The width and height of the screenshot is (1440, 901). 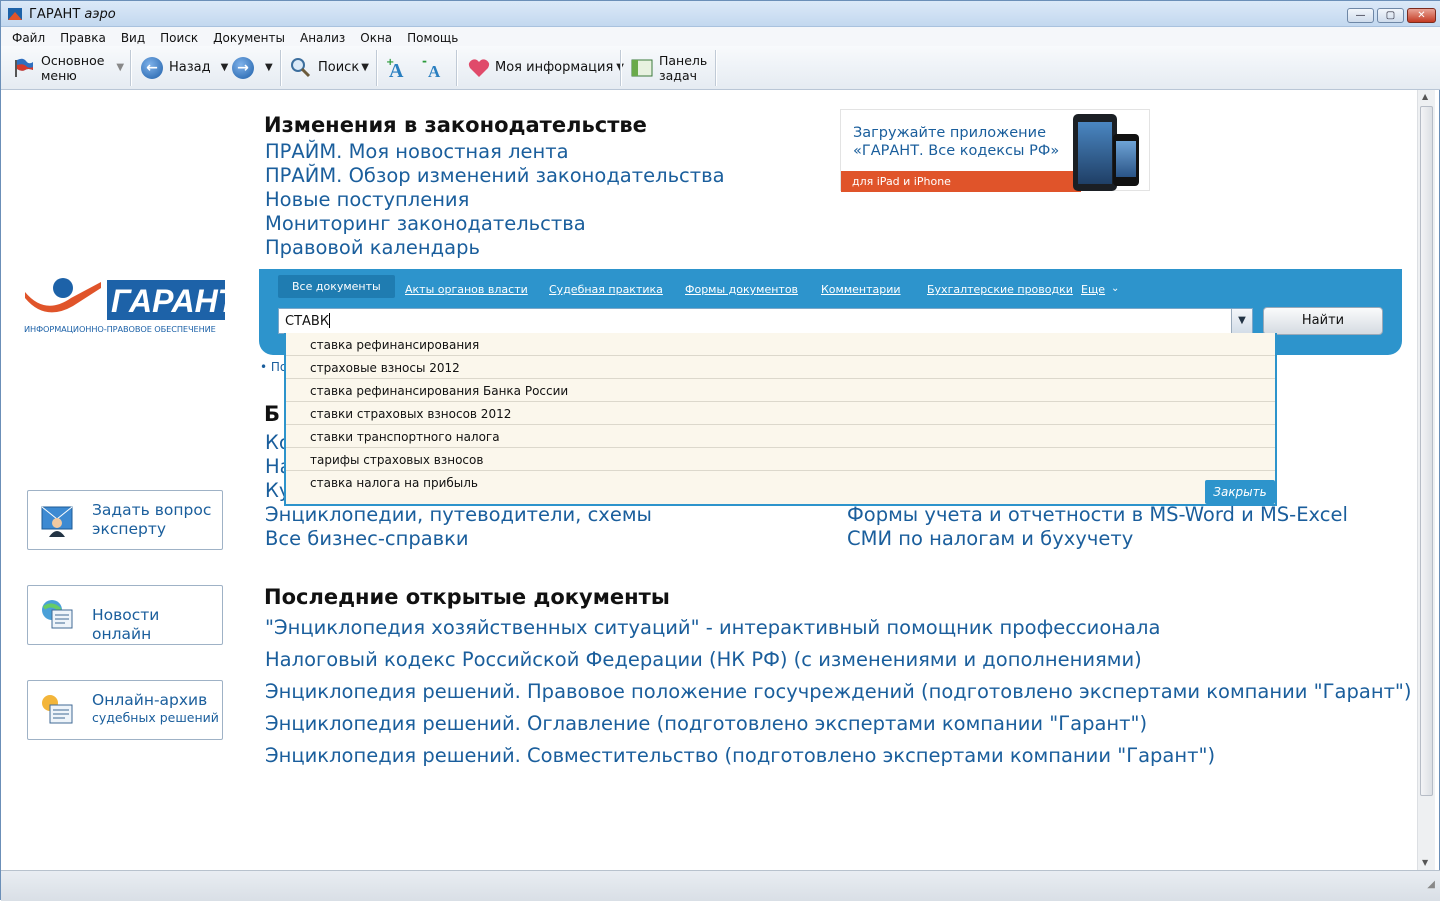 I want to click on title-bar: ГАРАНТ аэро — ▢ ✕, so click(x=720, y=14).